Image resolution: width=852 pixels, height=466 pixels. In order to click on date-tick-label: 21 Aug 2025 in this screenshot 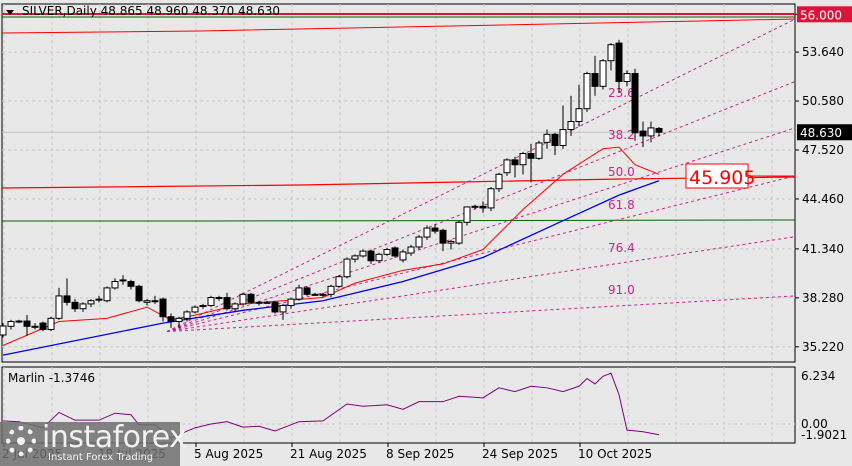, I will do `click(328, 454)`.